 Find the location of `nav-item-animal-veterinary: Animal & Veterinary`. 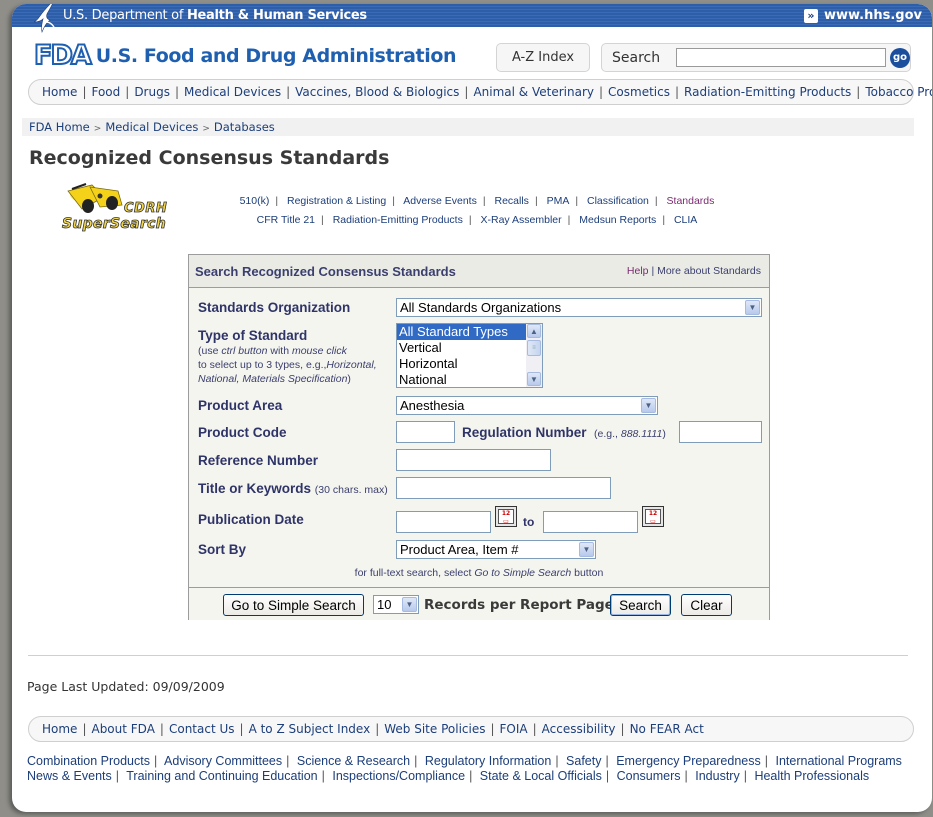

nav-item-animal-veterinary: Animal & Veterinary is located at coordinates (533, 92).